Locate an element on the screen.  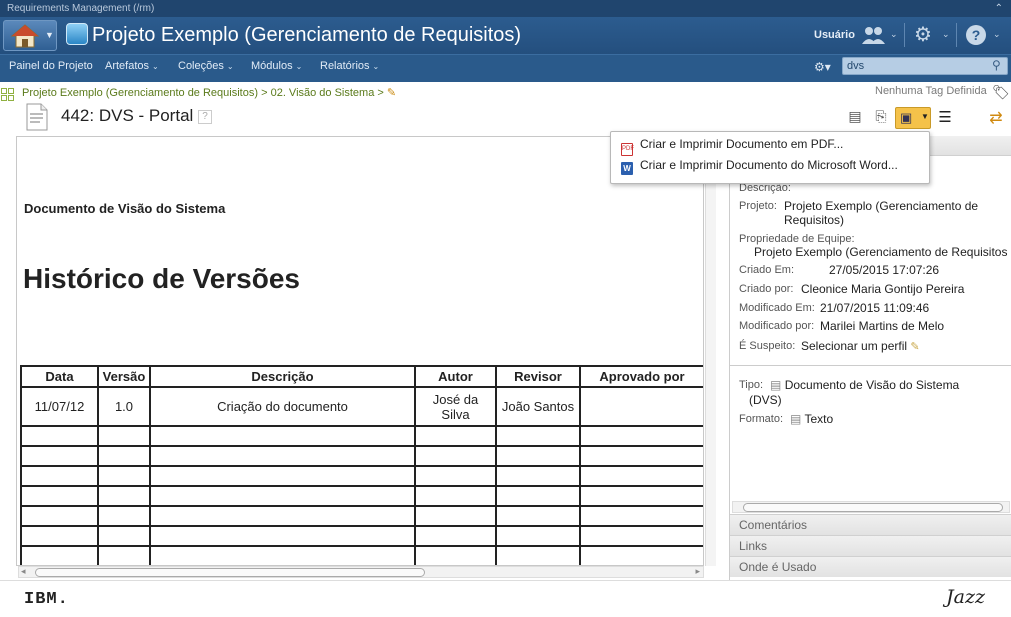
users-icon is located at coordinates (874, 37).